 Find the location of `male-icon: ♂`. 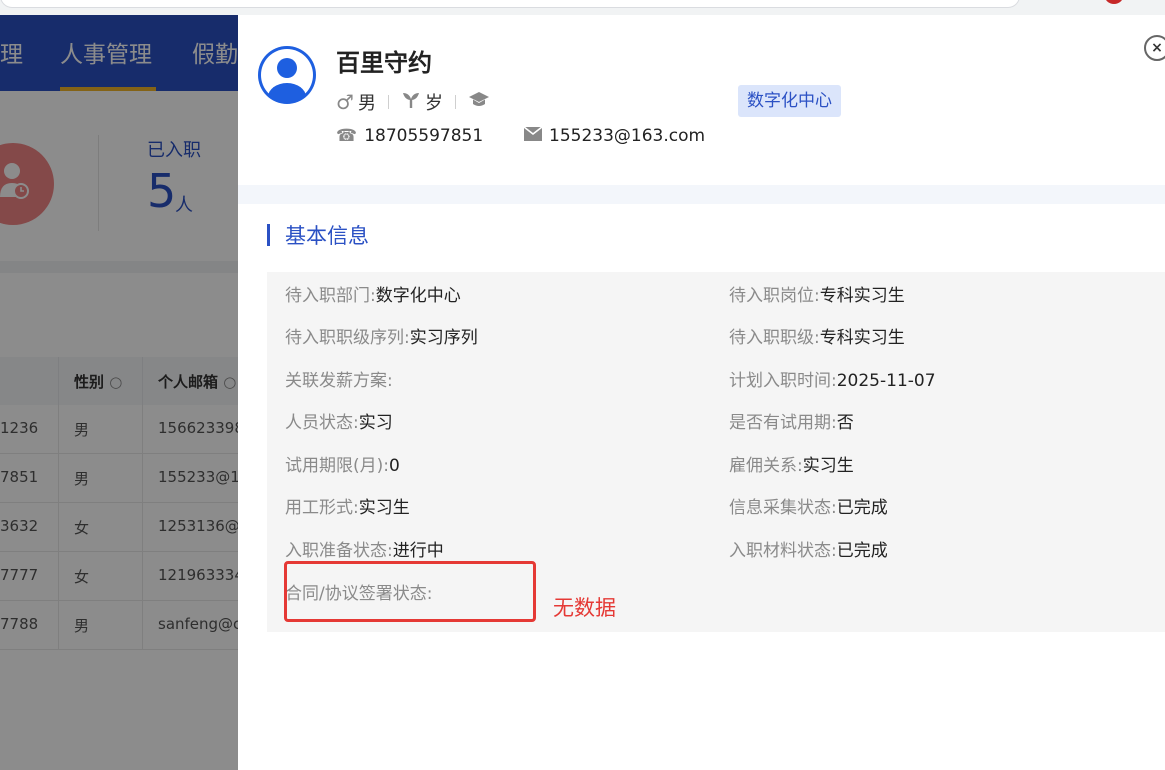

male-icon: ♂ is located at coordinates (345, 102).